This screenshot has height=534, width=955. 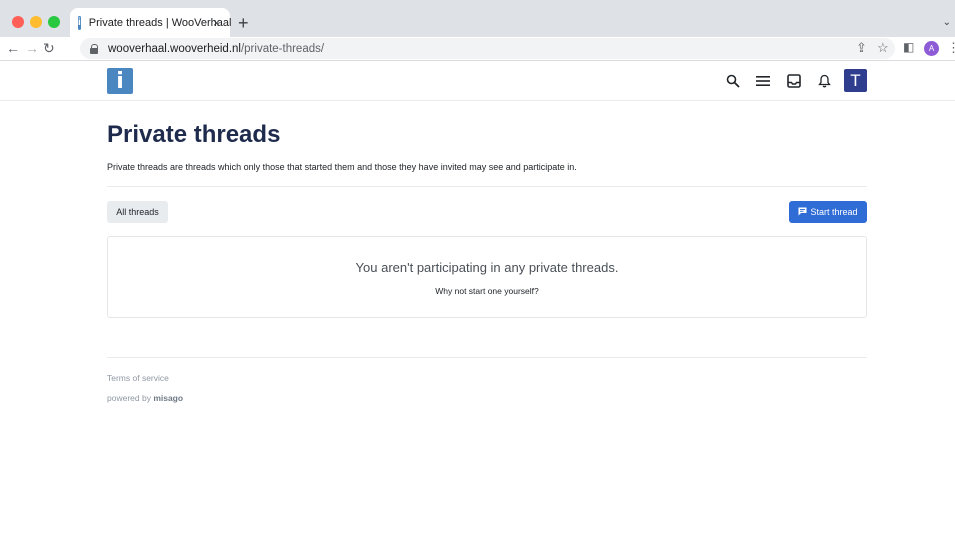 I want to click on powered-by: powered by misago, so click(x=145, y=398).